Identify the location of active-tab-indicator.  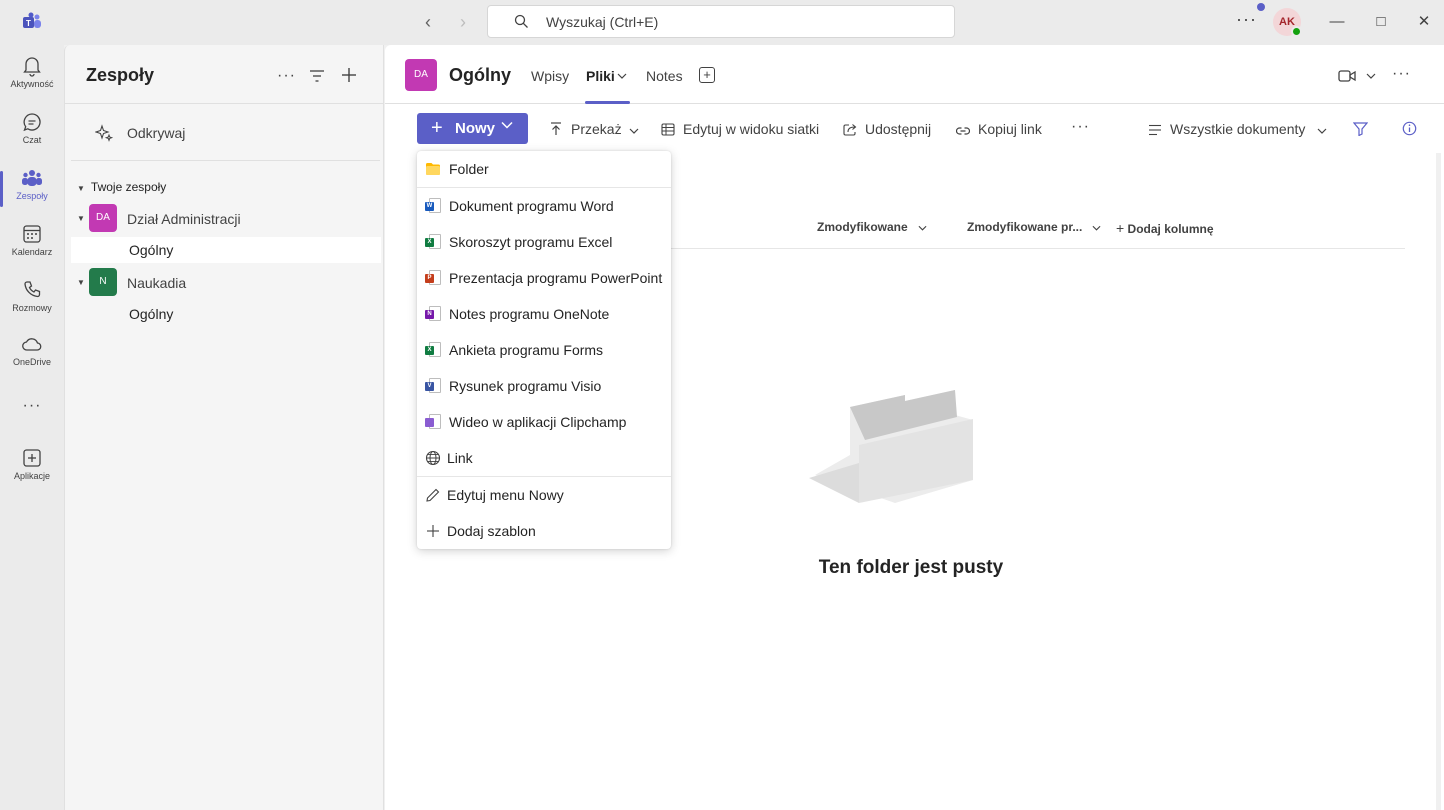
(607, 102).